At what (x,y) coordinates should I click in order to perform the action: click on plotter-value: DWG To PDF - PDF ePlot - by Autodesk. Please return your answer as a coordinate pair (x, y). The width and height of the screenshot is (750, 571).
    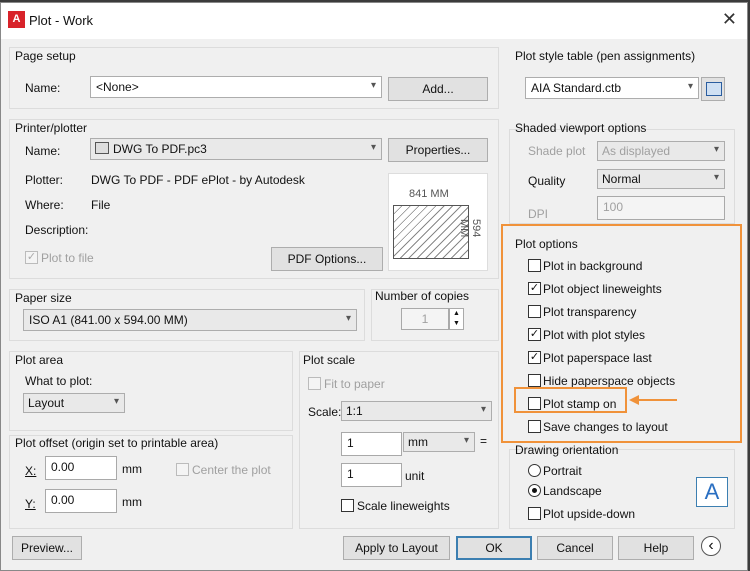
    Looking at the image, I should click on (198, 180).